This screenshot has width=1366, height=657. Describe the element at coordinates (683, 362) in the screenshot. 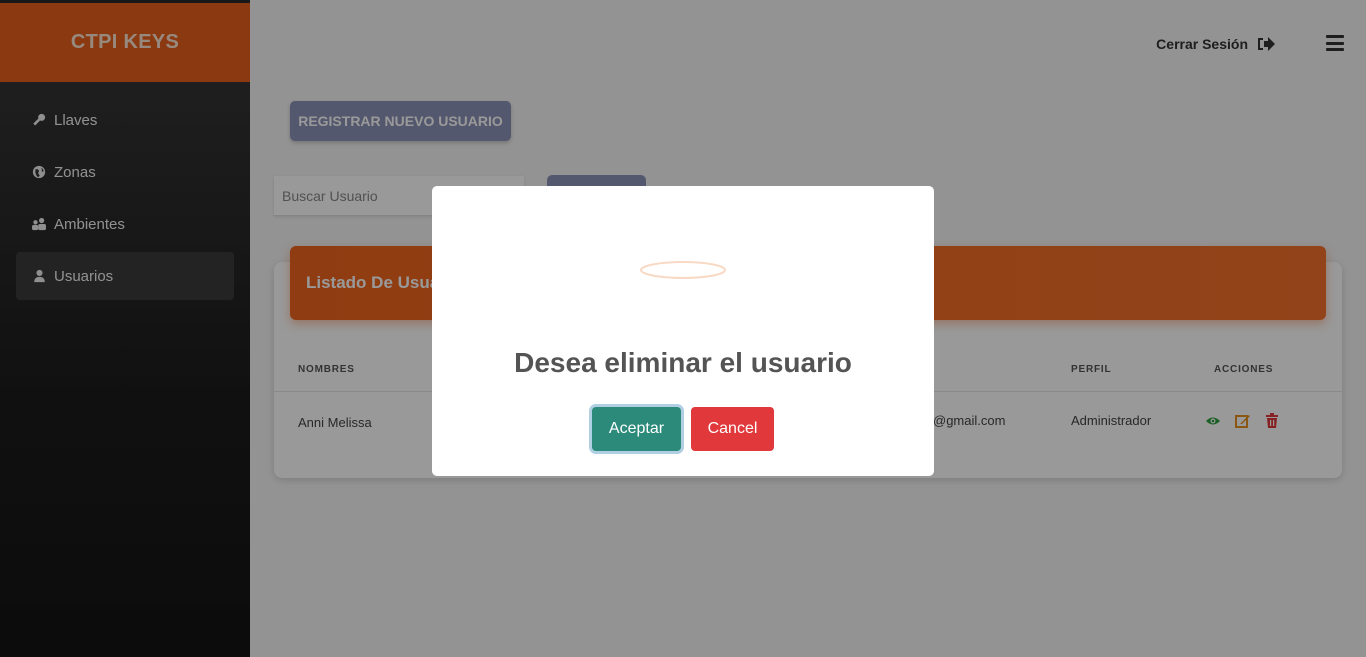

I see `dialog-title: Desea eliminar el usuario` at that location.